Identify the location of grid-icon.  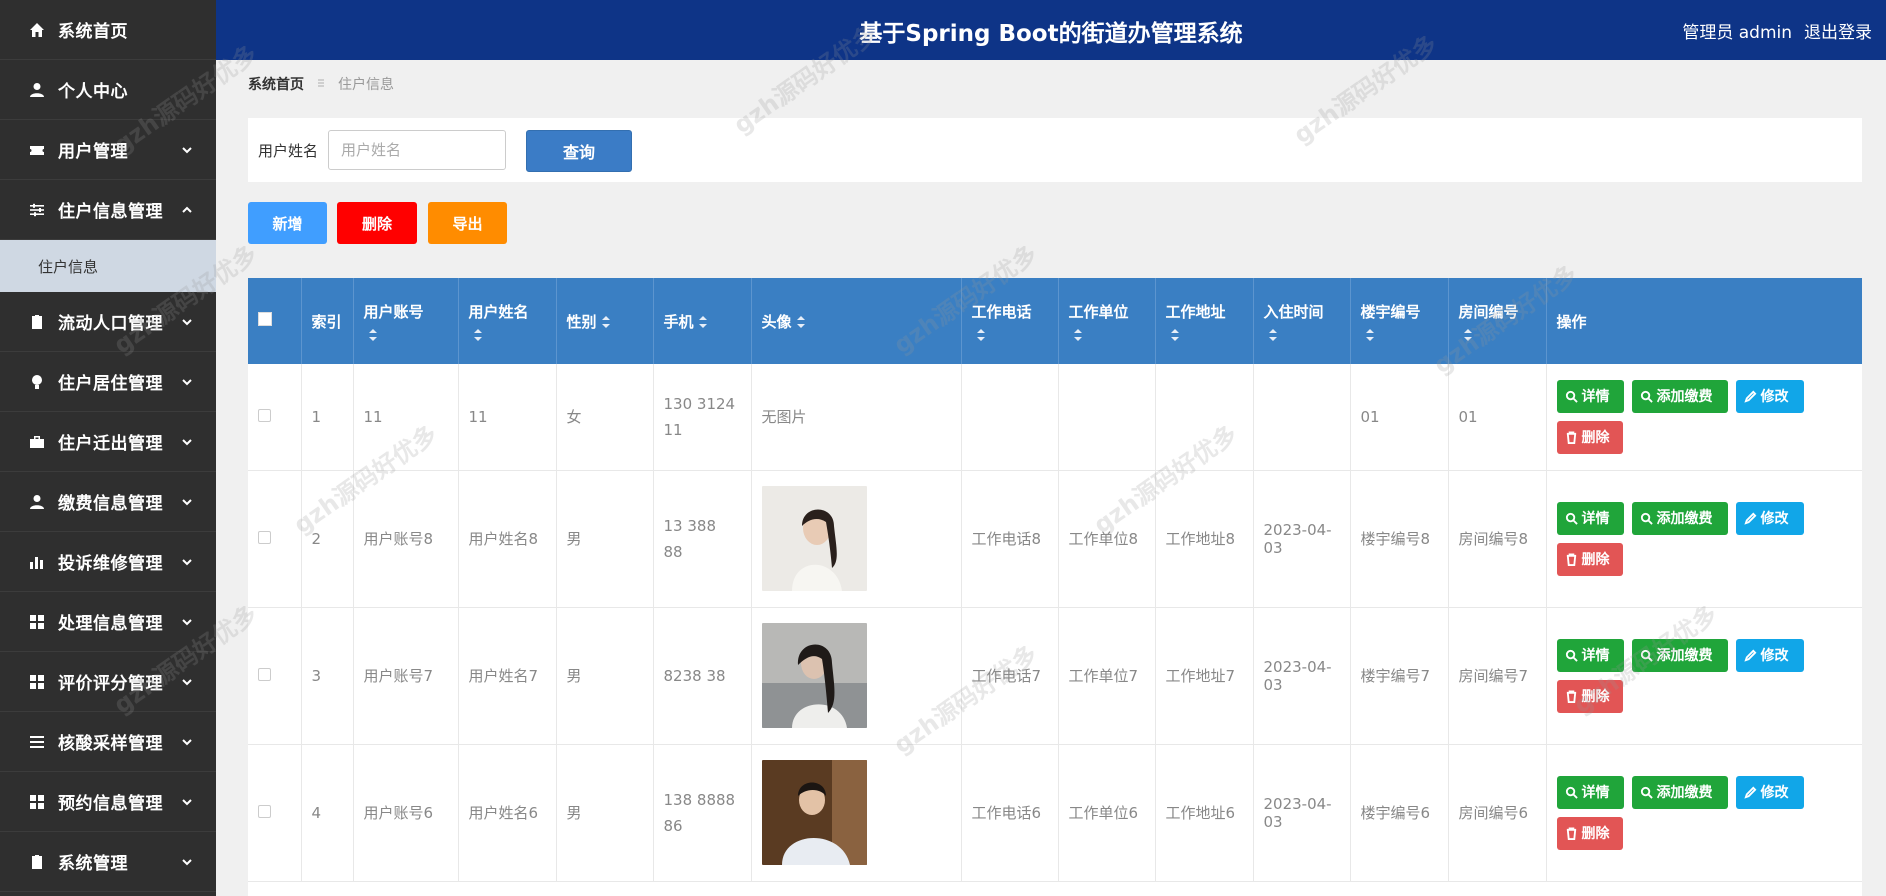
(37, 802).